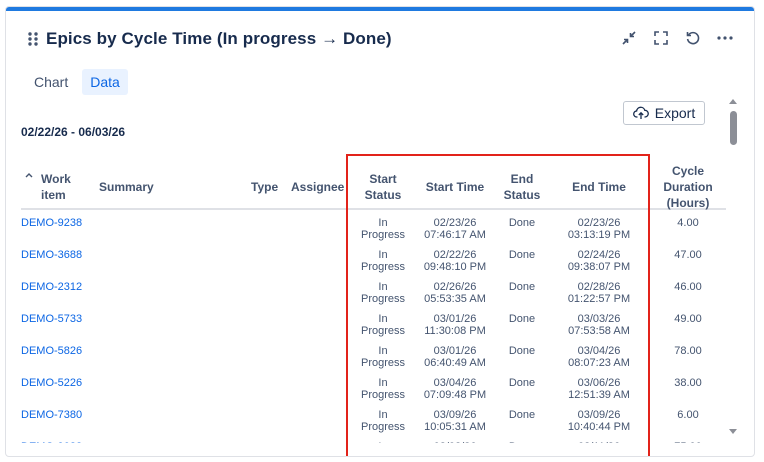  What do you see at coordinates (688, 415) in the screenshot?
I see `cycle-duration-cell: 6.00` at bounding box center [688, 415].